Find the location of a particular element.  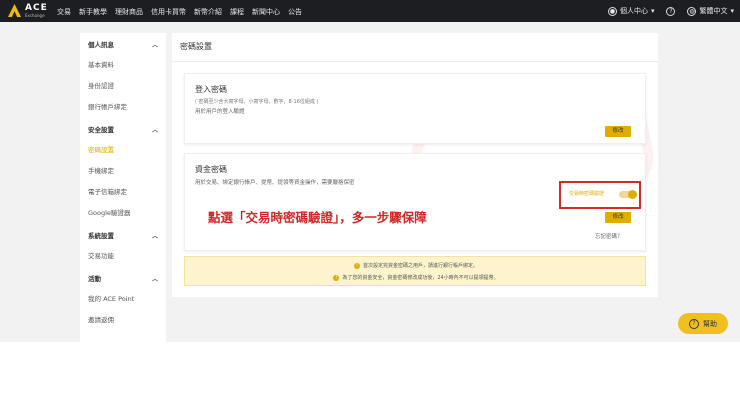

sidebar-item-bank-binding: 銀行帳戶綁定 is located at coordinates (123, 107).